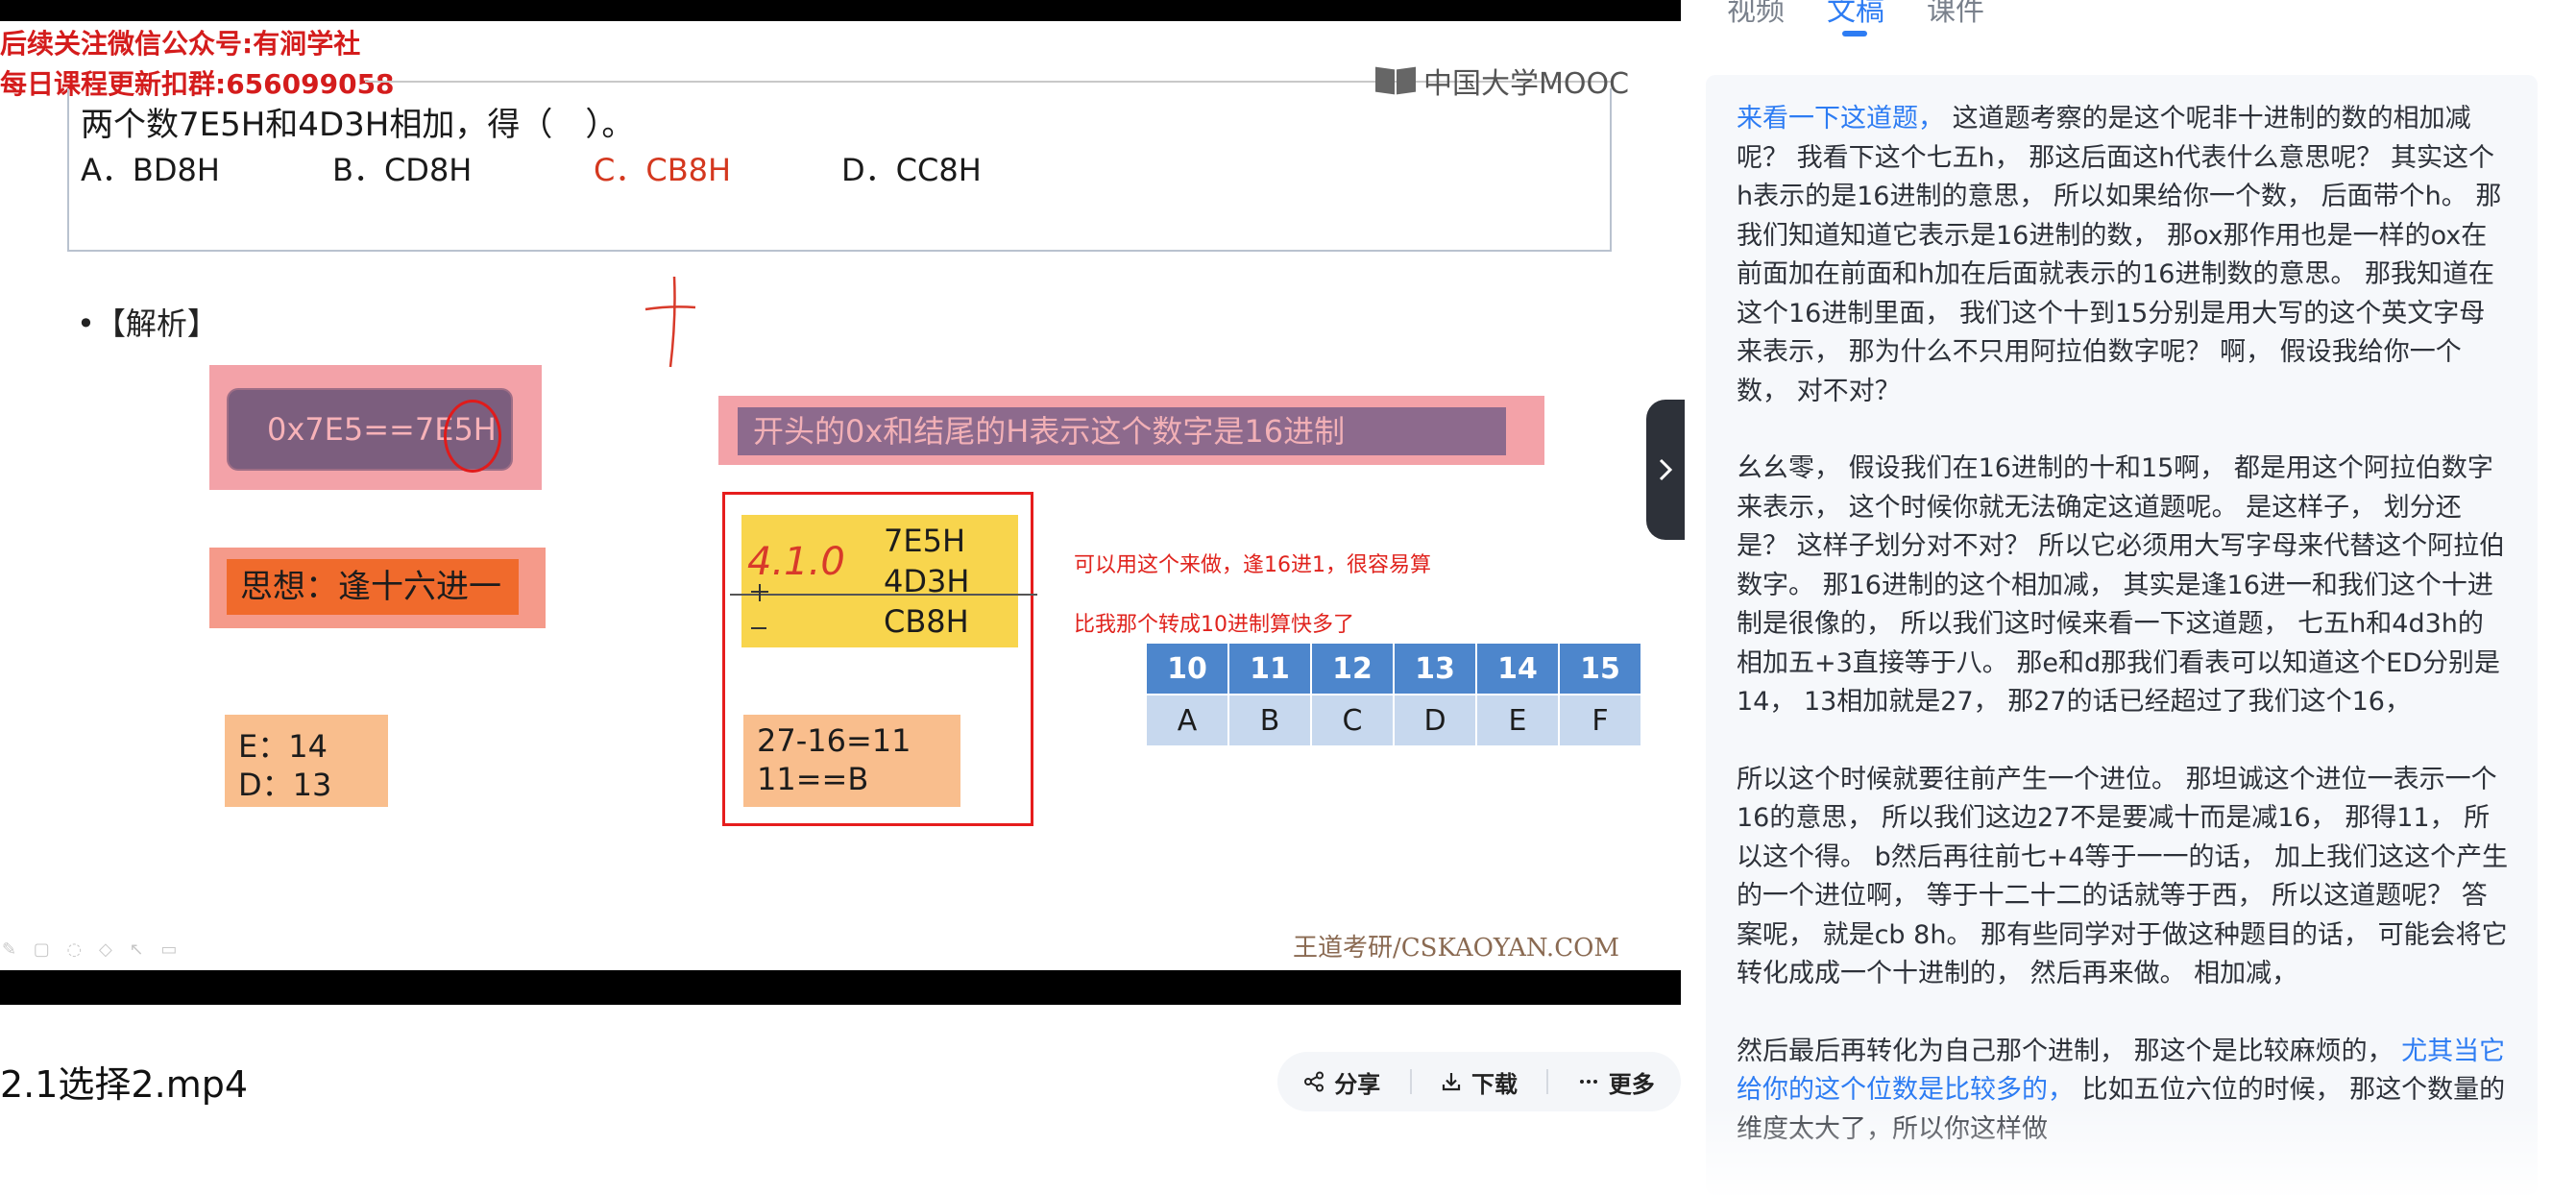  What do you see at coordinates (1600, 720) in the screenshot?
I see `hex-value-cell: F` at bounding box center [1600, 720].